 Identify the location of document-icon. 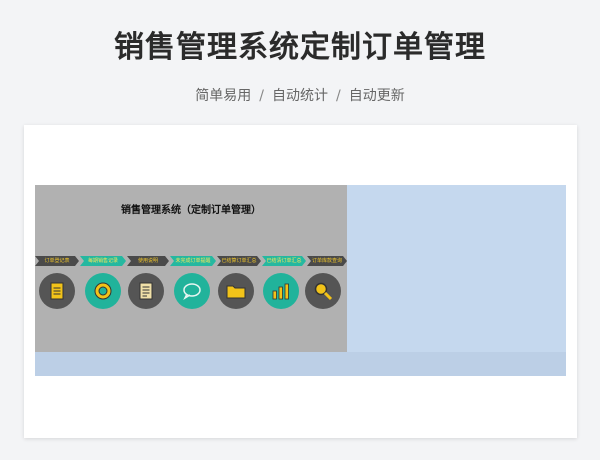
(57, 291).